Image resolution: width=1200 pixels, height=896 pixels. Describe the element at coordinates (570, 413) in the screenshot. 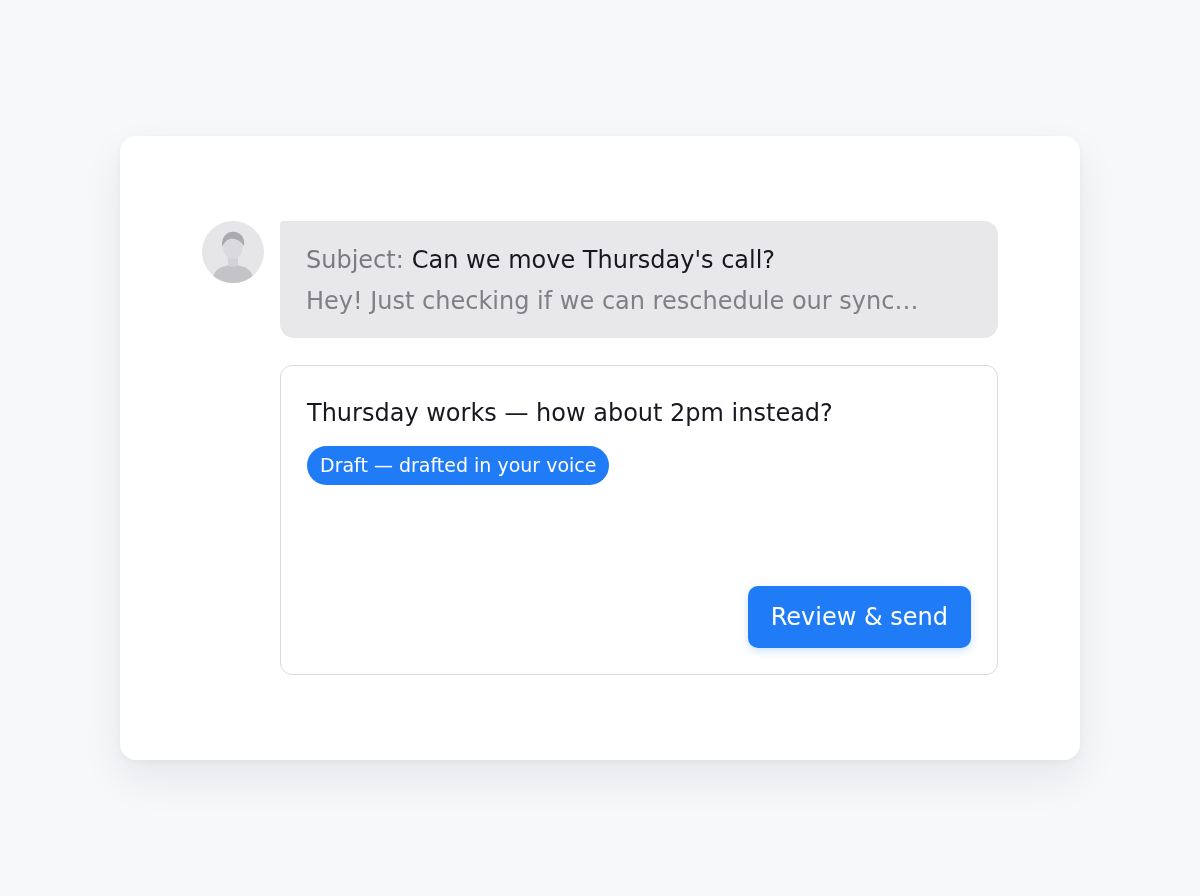

I see `draft-reply-text: Thursday works — how about 2pm instead?` at that location.